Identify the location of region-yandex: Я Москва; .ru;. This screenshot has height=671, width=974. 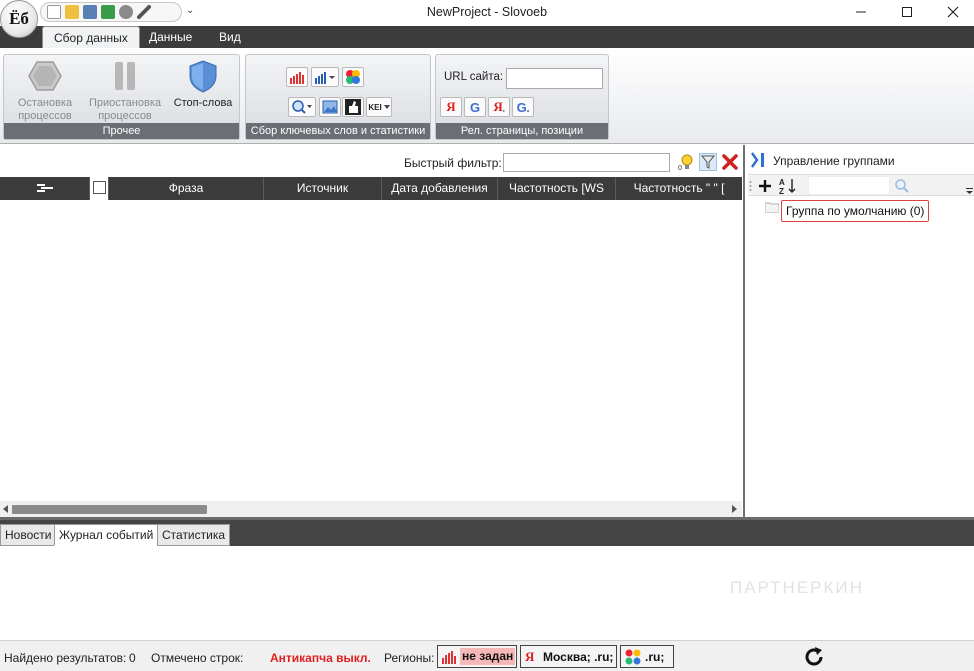
(568, 656).